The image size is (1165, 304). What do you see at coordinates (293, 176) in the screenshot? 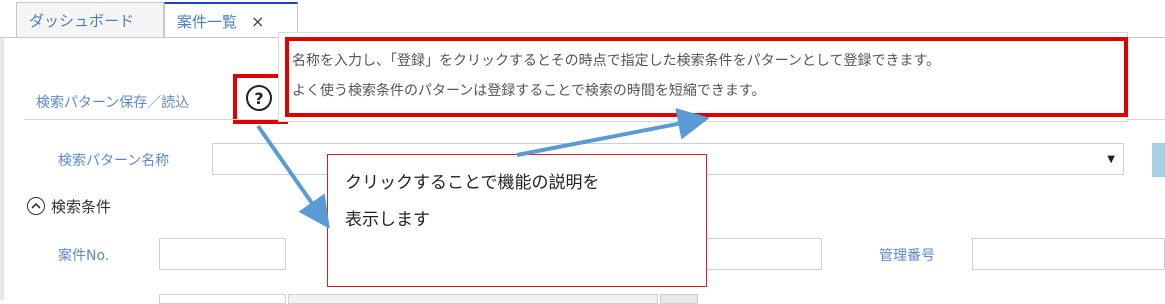
I see `arrow-to-callout` at bounding box center [293, 176].